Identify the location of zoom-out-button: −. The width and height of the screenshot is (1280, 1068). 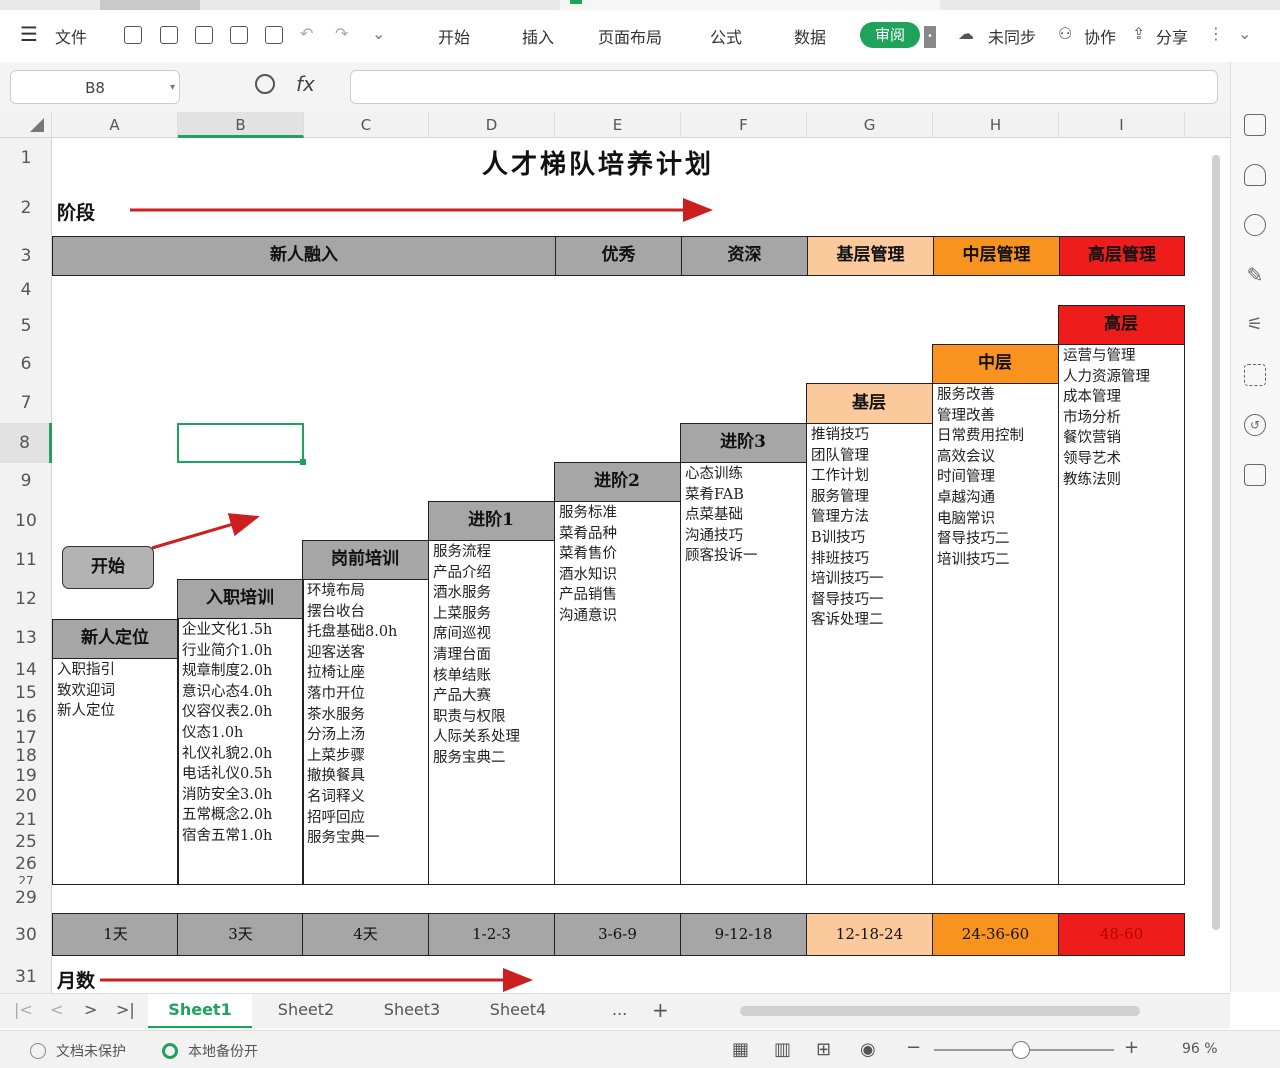
(913, 1047).